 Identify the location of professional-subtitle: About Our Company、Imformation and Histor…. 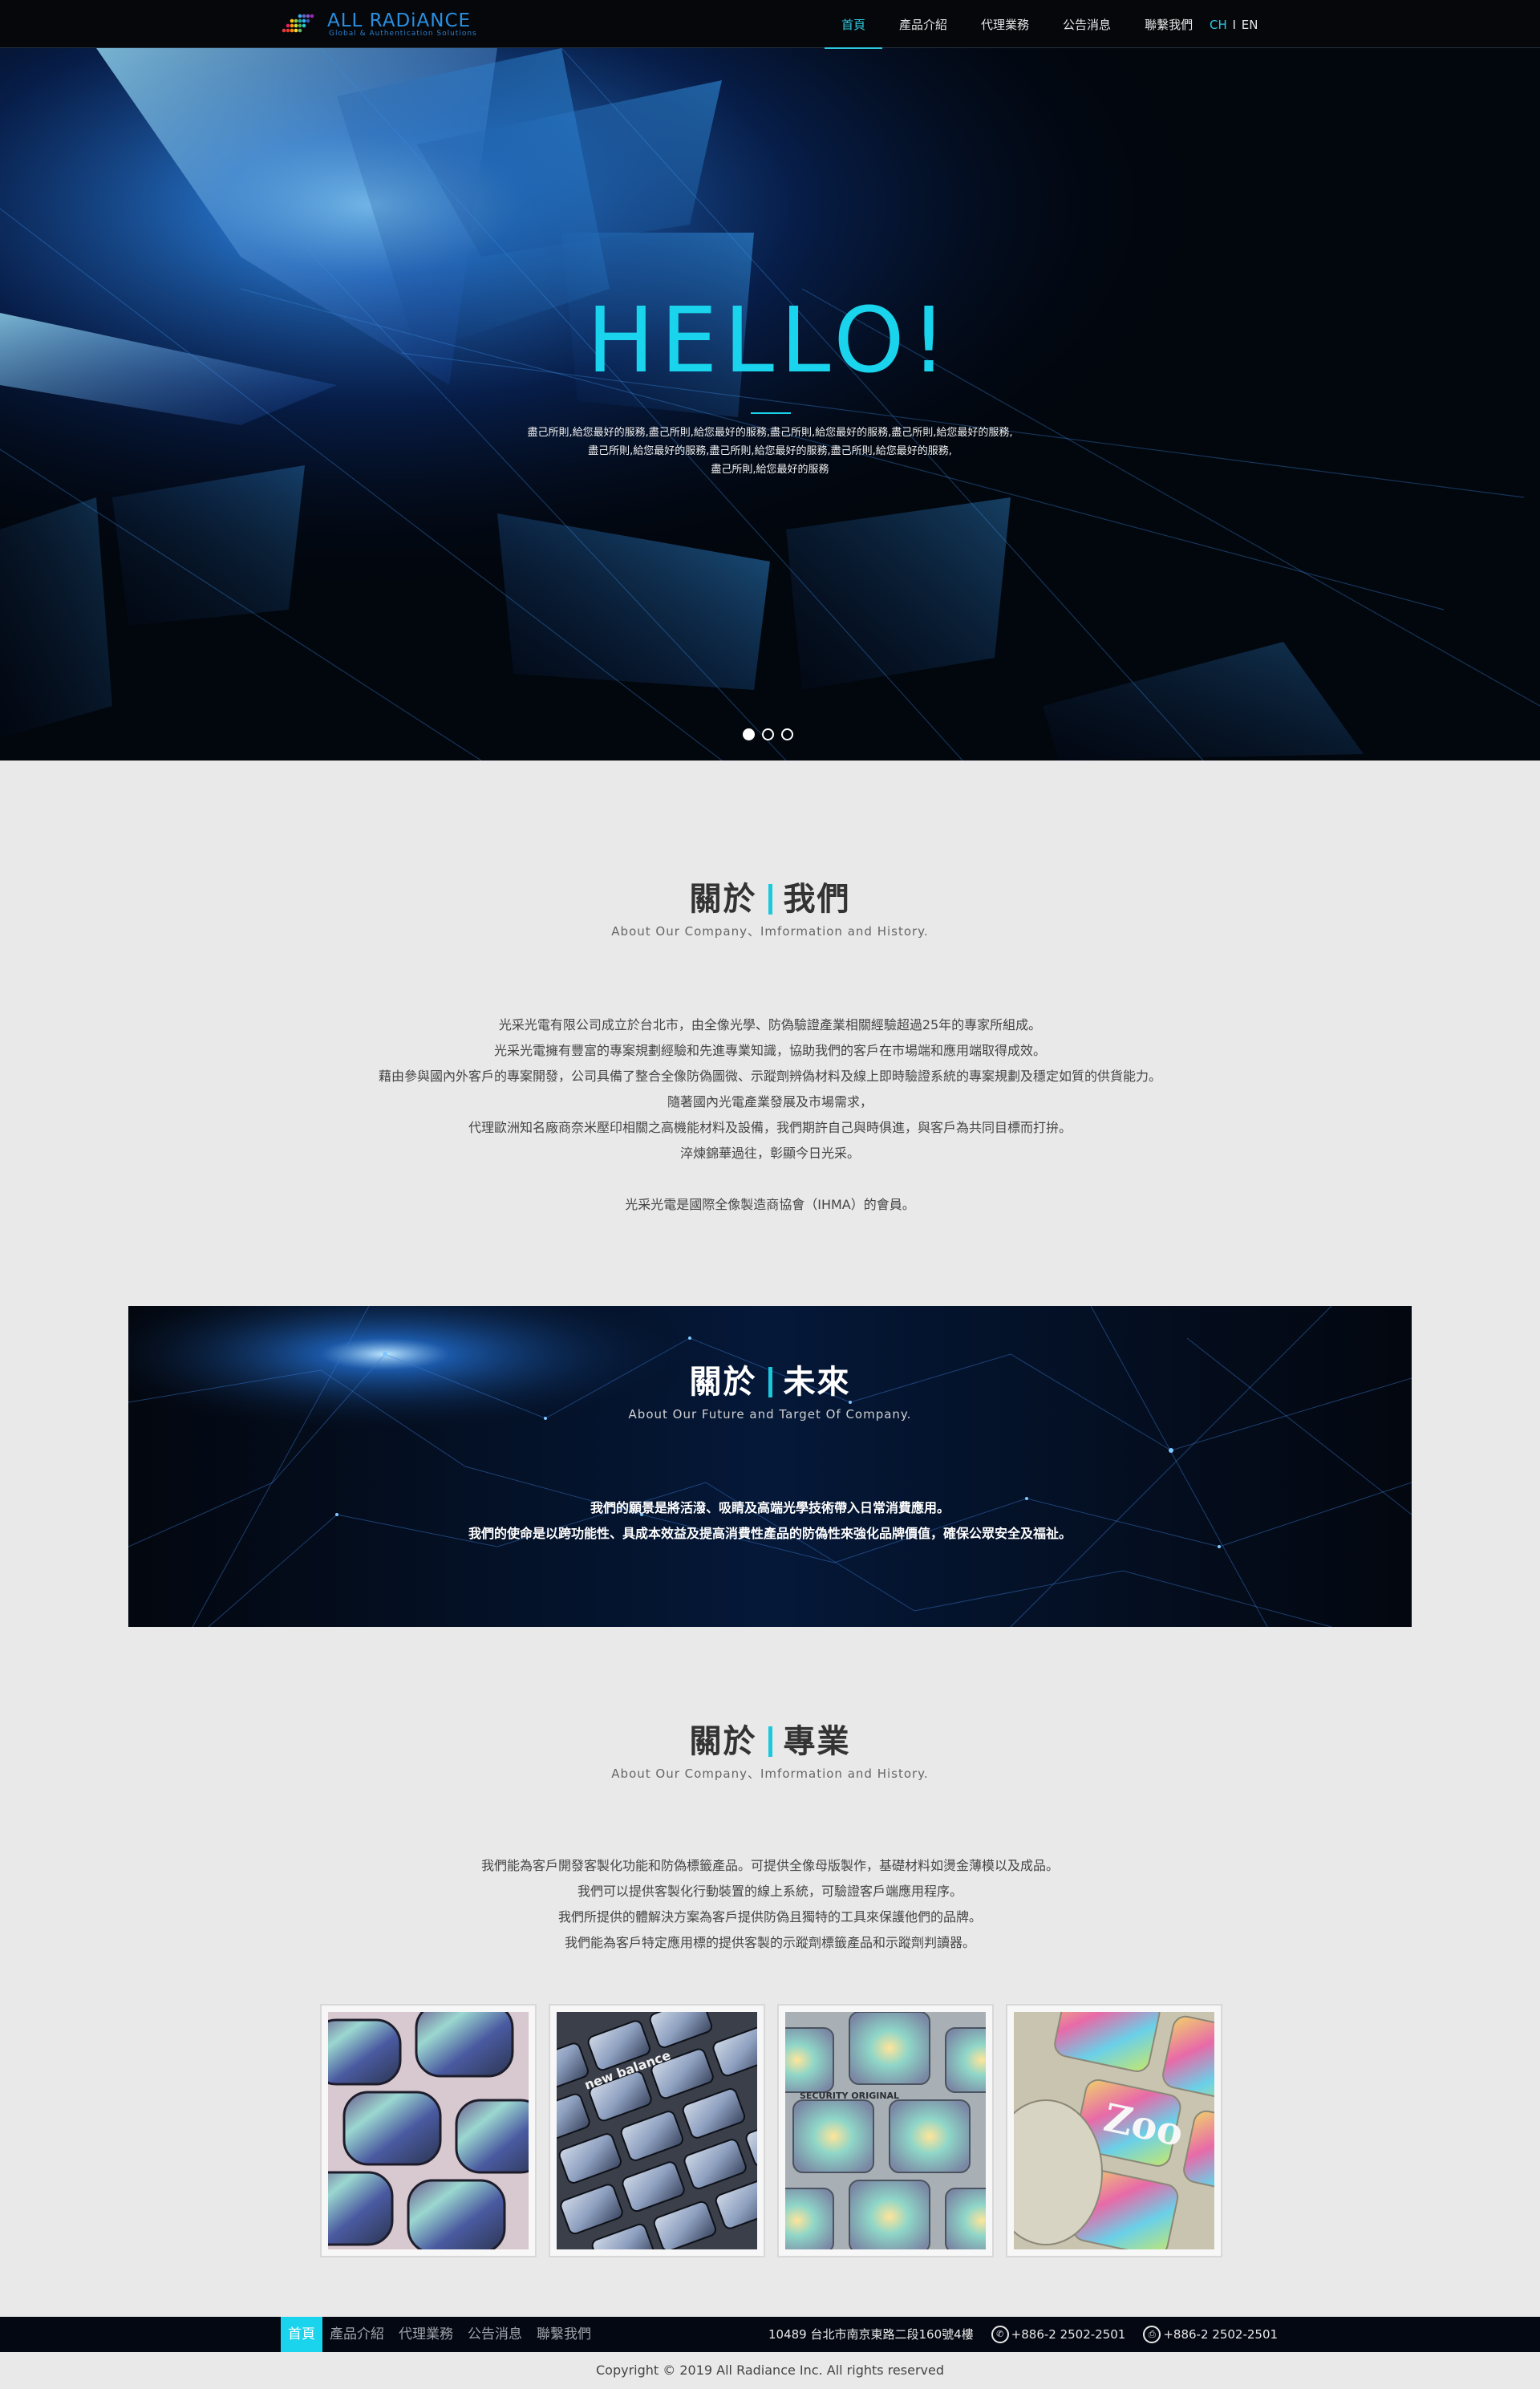
(770, 1773).